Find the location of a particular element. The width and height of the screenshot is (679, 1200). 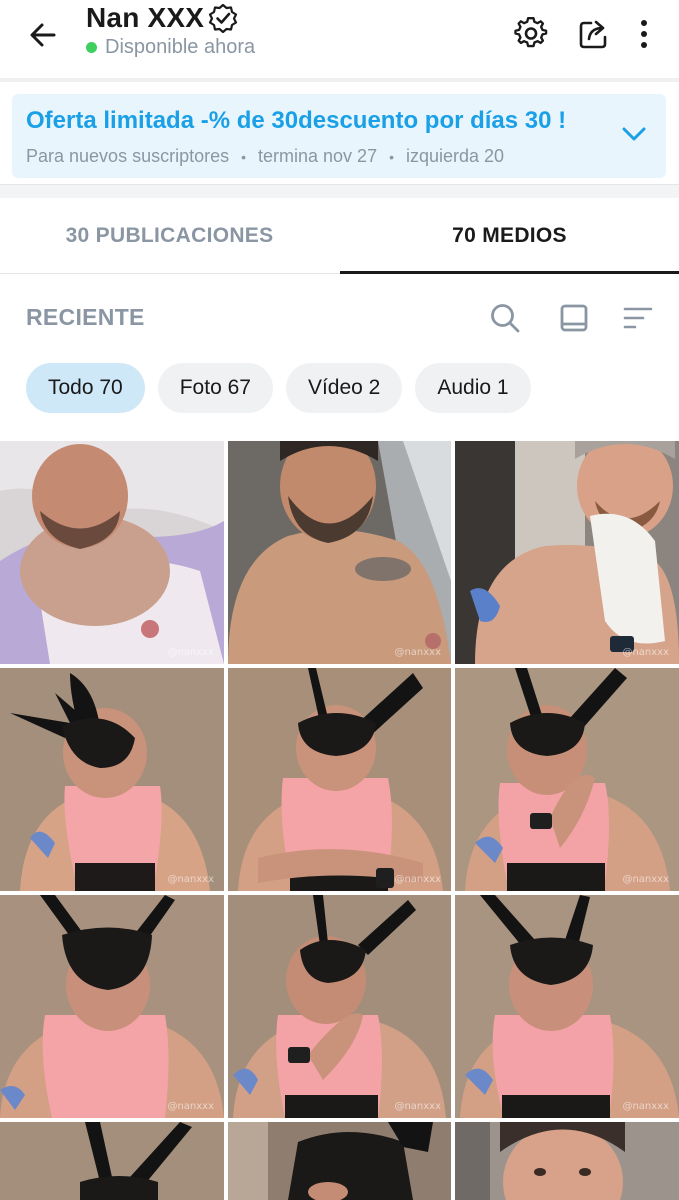

settings-button is located at coordinates (531, 34).